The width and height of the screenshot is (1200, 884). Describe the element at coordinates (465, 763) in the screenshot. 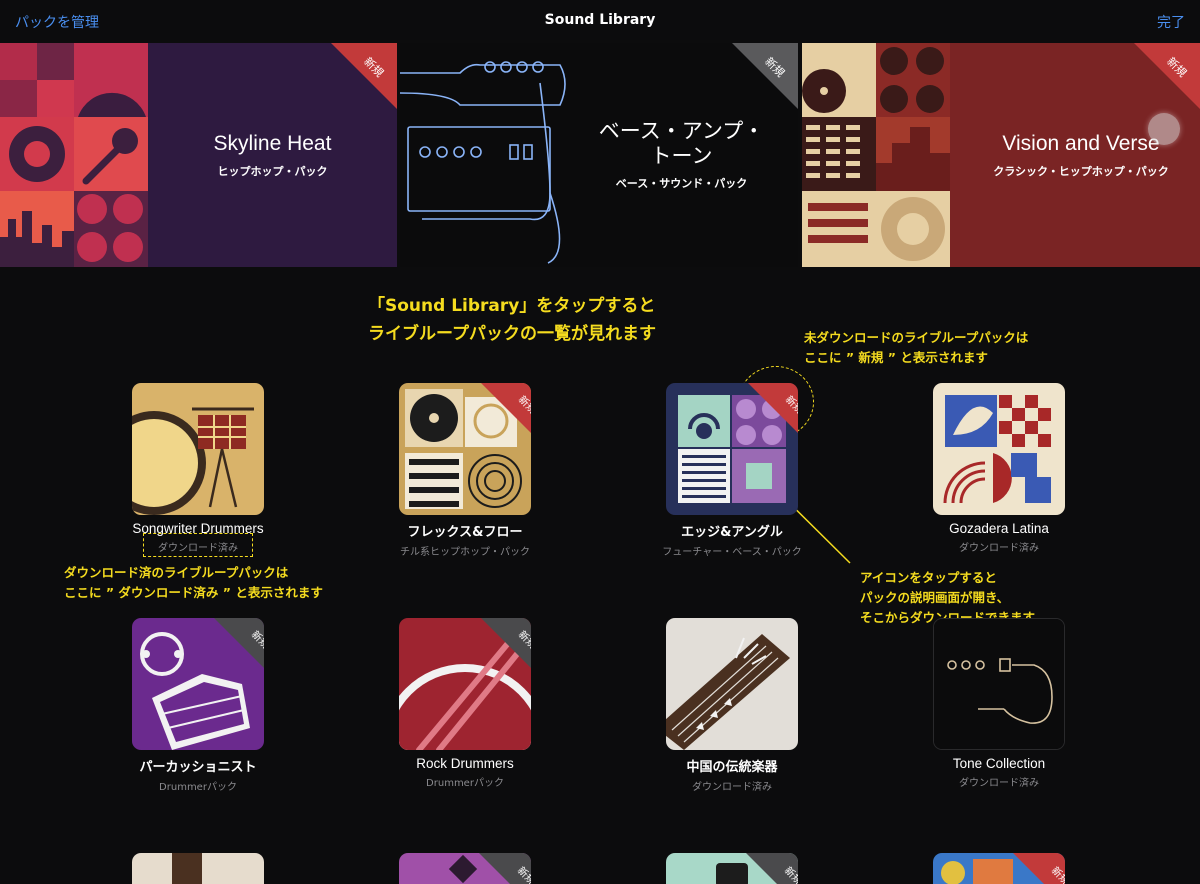

I see `pack-name: Rock Drummers` at that location.